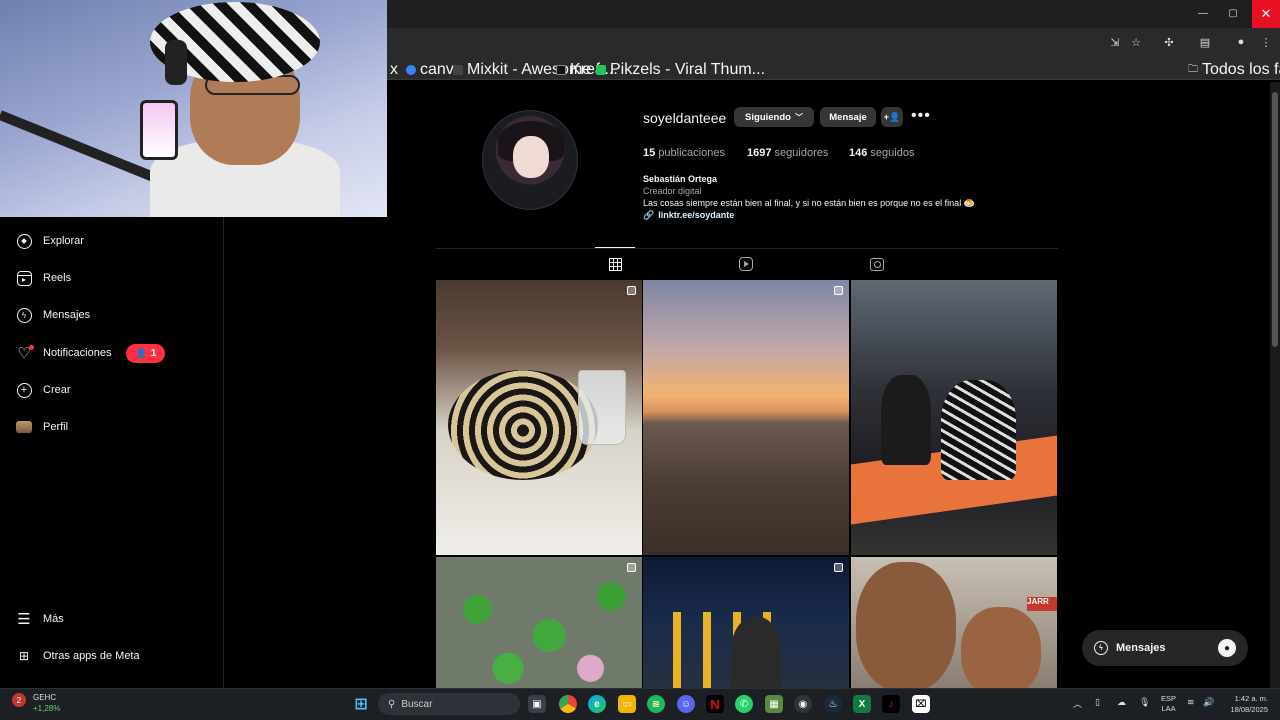 The height and width of the screenshot is (720, 1280). Describe the element at coordinates (1234, 70) in the screenshot. I see `all-favorites-folder: 🗀Todos los favoritos` at that location.